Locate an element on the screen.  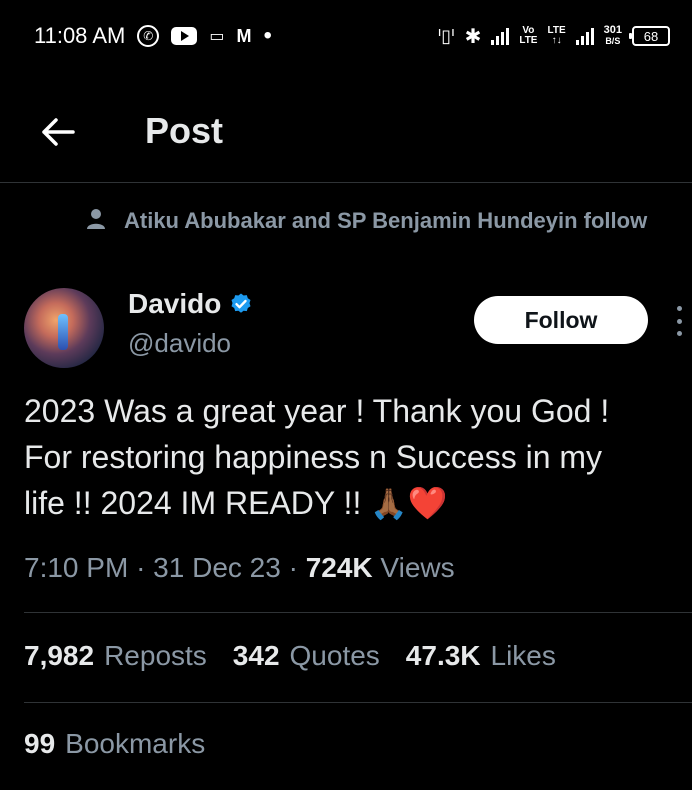
author-handle: @davido is located at coordinates (179, 343).